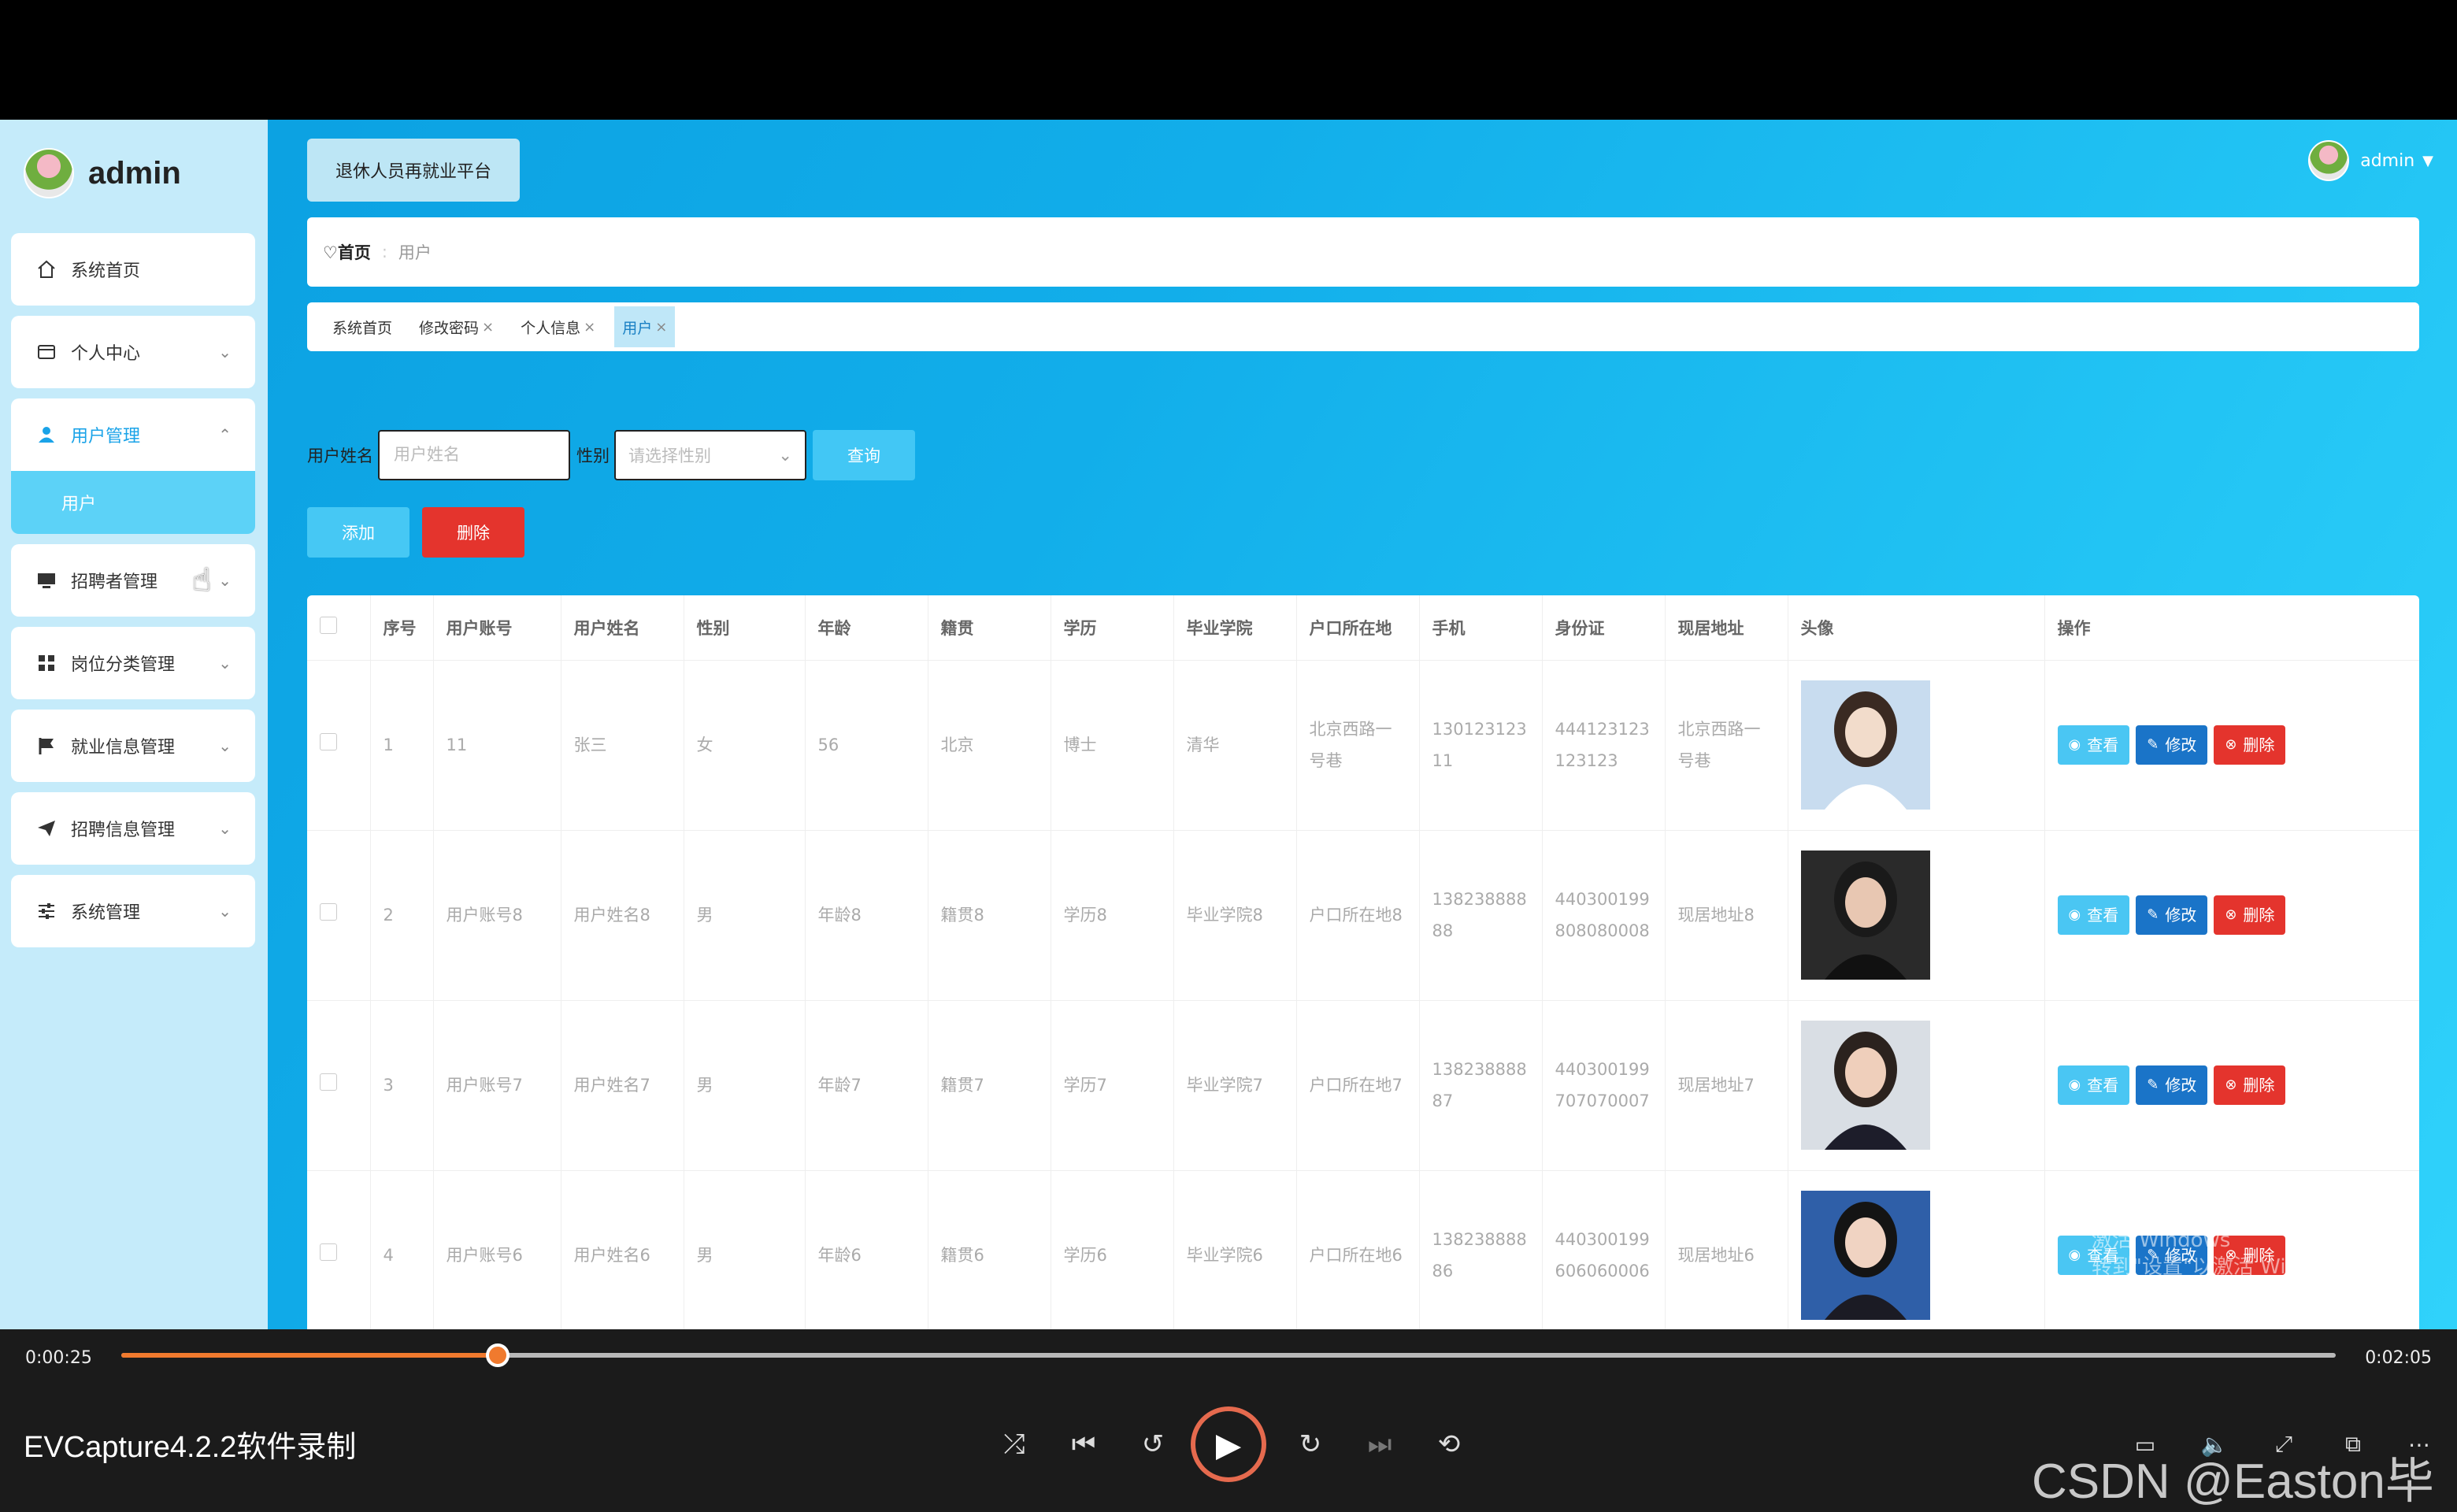 The width and height of the screenshot is (2457, 1512). Describe the element at coordinates (358, 532) in the screenshot. I see `add-button: 添加` at that location.